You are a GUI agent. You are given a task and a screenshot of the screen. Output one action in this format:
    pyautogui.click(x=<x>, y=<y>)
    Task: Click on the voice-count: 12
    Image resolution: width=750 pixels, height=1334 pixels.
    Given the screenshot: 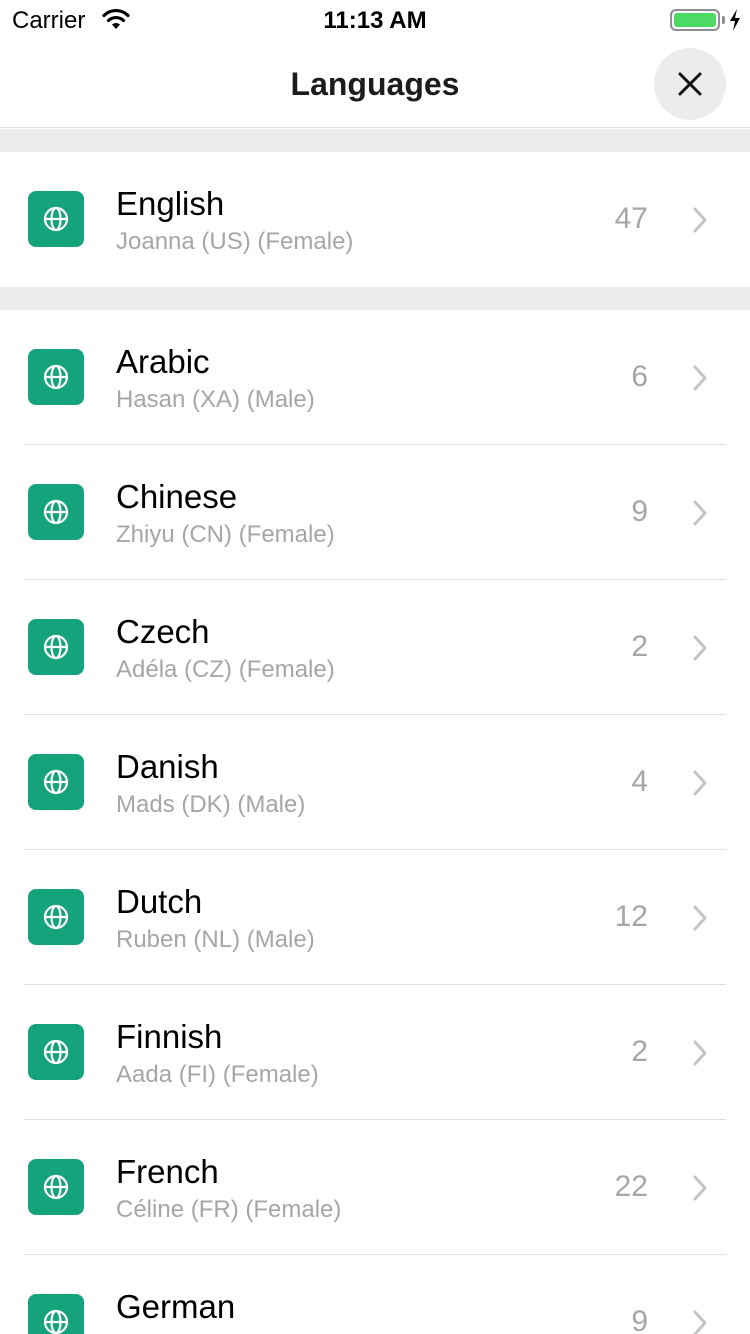 What is the action you would take?
    pyautogui.click(x=631, y=916)
    